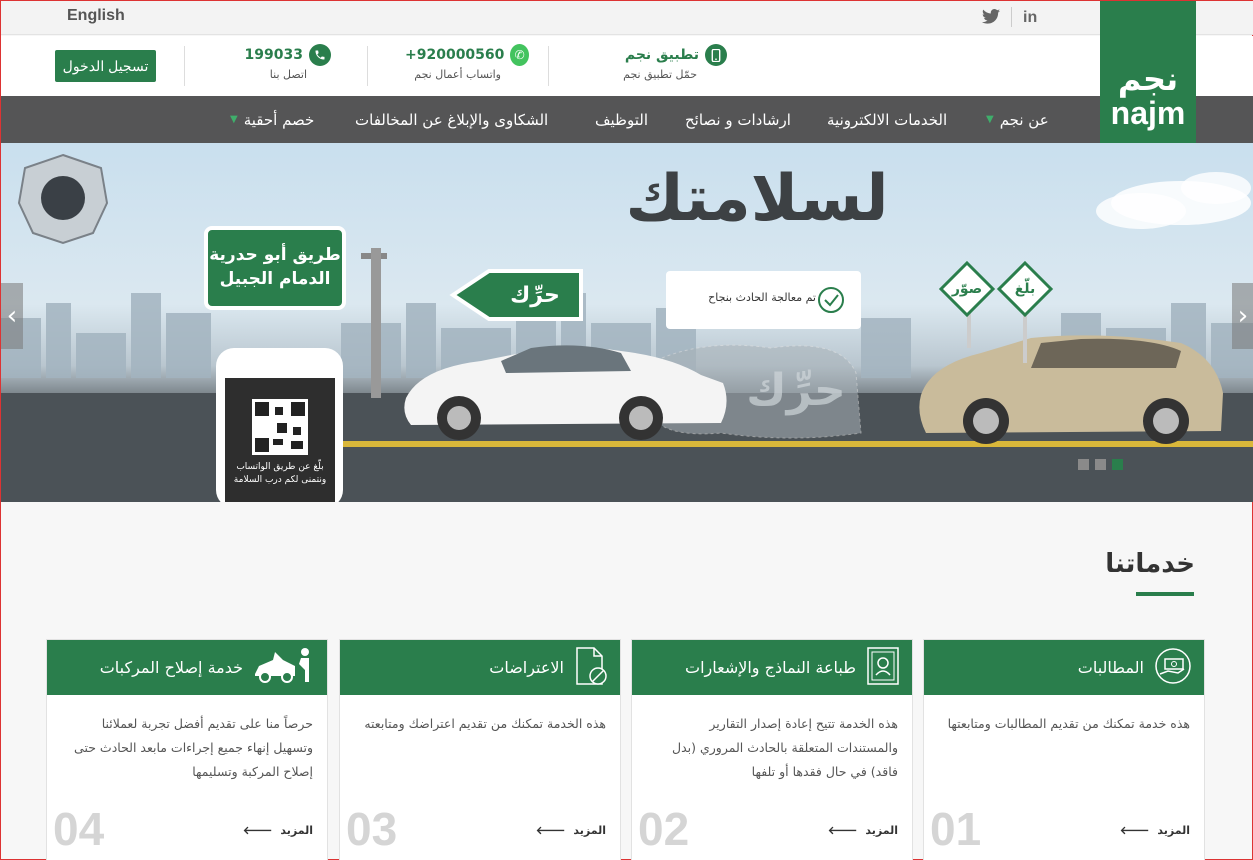 Image resolution: width=1253 pixels, height=860 pixels. I want to click on slider-prev-button: ‹, so click(12, 316).